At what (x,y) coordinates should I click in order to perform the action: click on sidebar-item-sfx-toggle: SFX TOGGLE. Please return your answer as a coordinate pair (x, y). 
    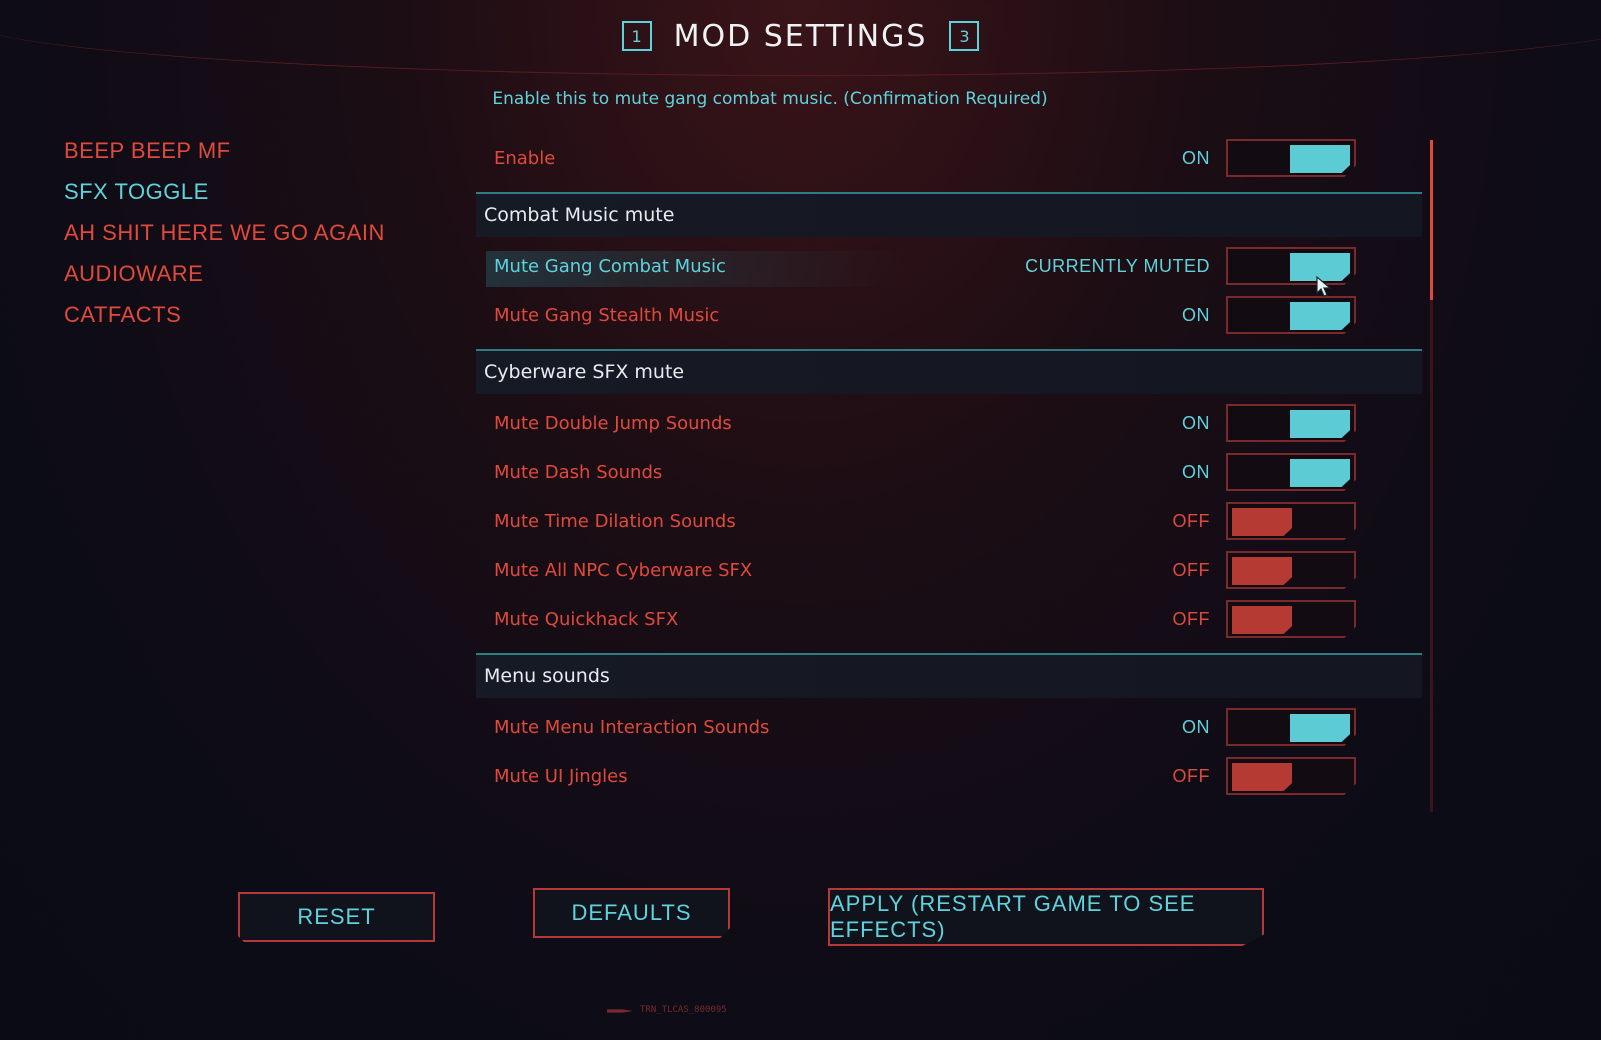
    Looking at the image, I should click on (224, 191).